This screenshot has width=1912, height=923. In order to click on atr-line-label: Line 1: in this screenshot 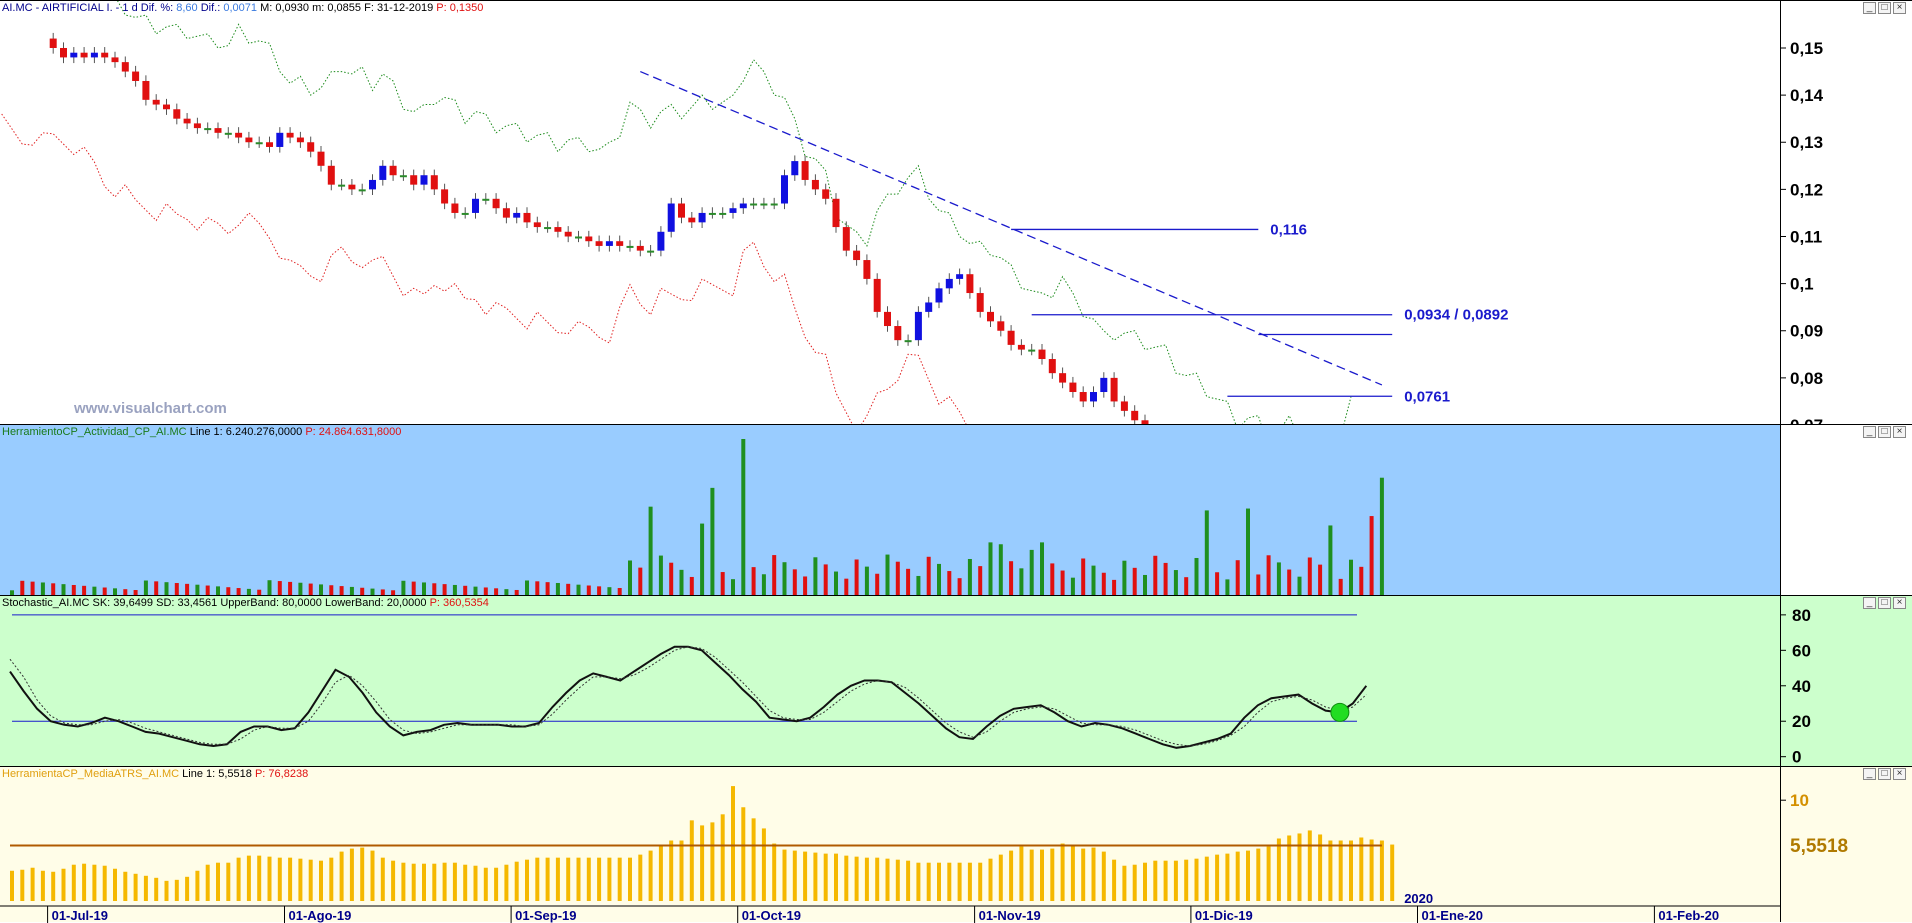, I will do `click(199, 774)`.